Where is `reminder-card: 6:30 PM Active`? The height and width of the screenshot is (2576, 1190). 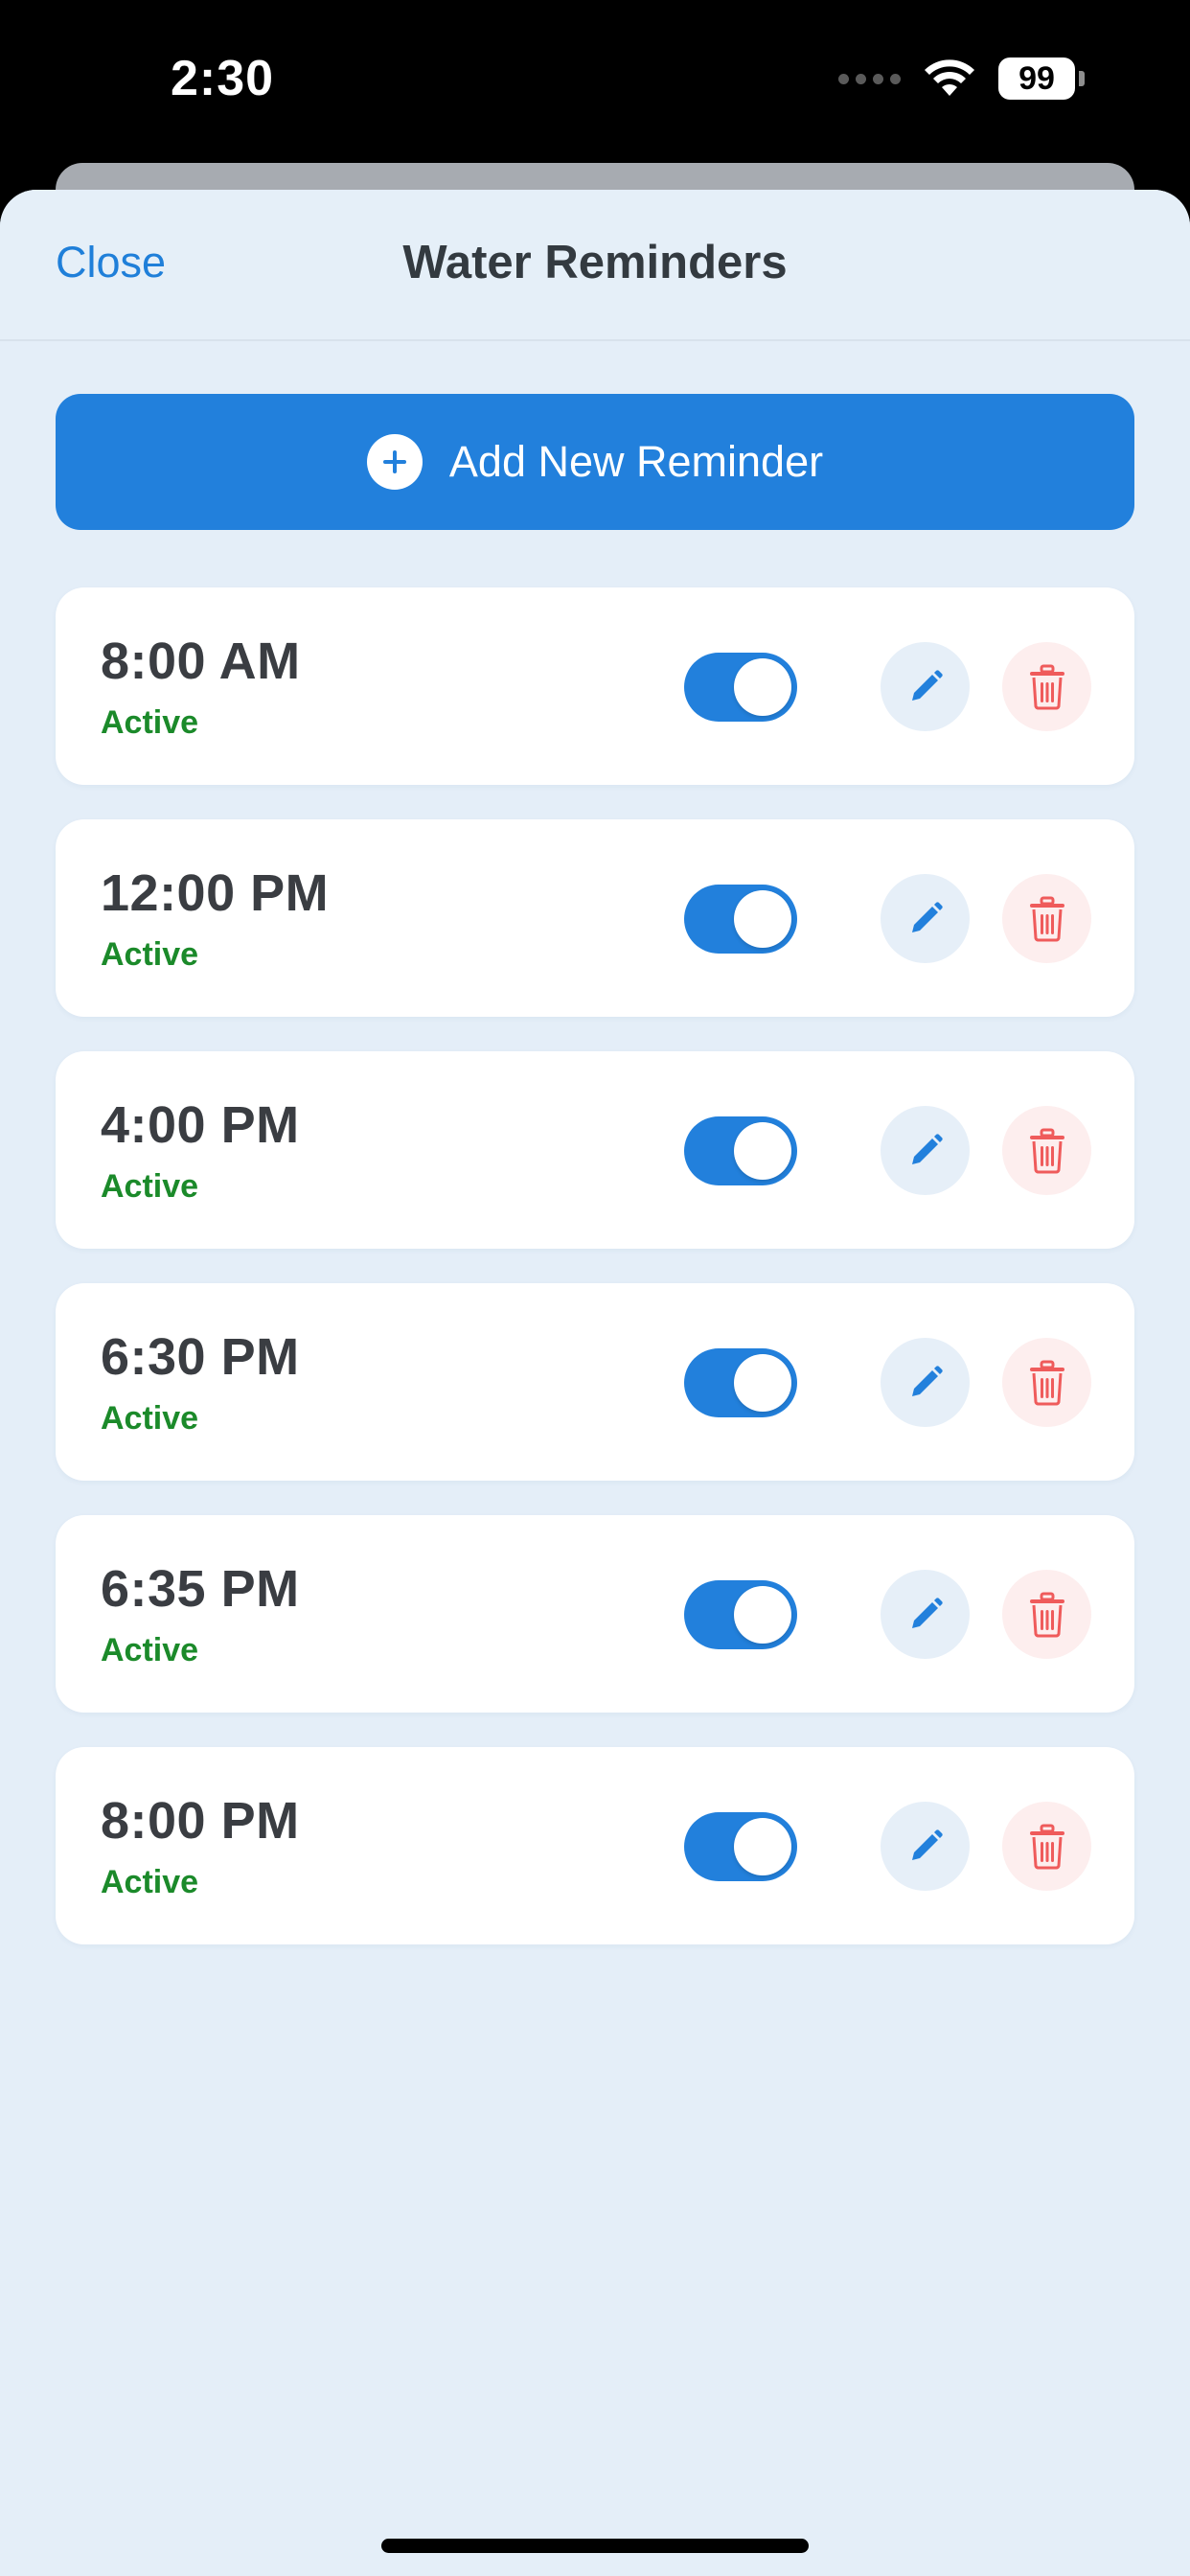
reminder-card: 6:30 PM Active is located at coordinates (595, 1382).